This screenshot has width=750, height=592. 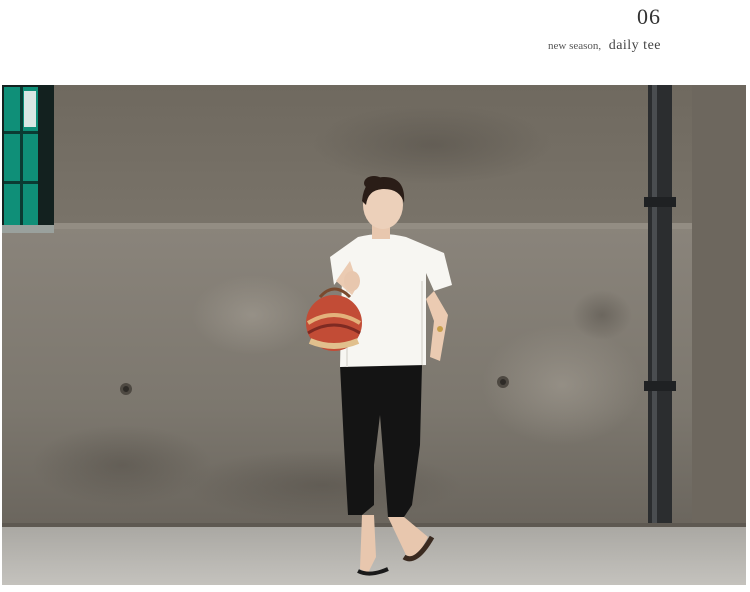 I want to click on caption-main: daily tee, so click(x=634, y=45).